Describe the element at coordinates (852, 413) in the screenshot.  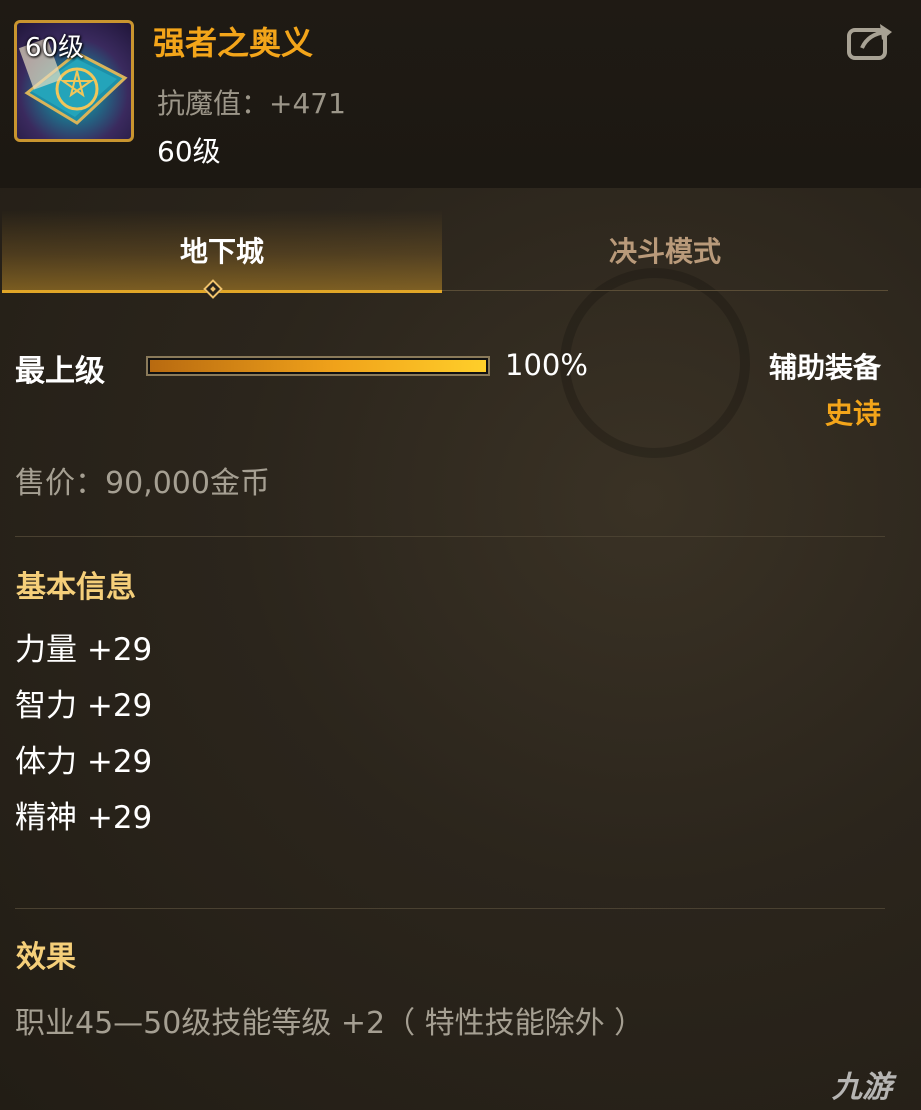
I see `rarity-label: 史诗` at that location.